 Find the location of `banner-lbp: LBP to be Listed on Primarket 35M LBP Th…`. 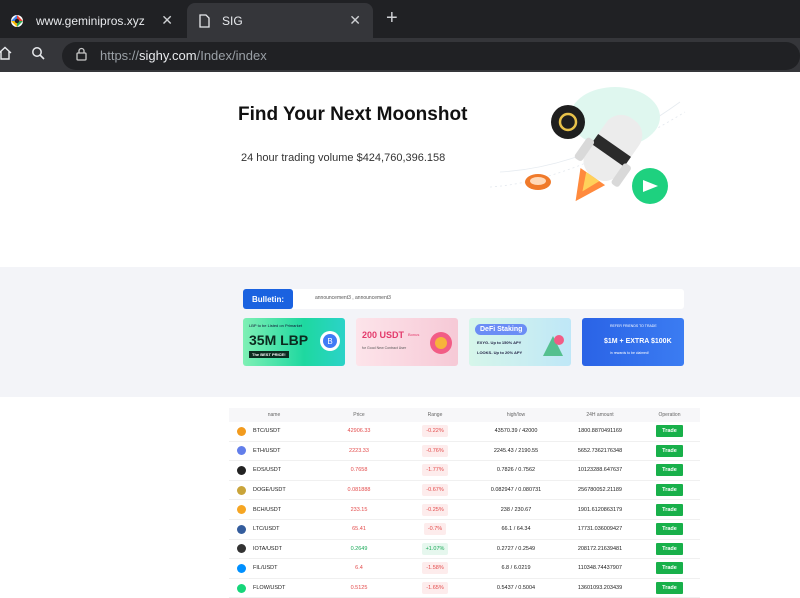

banner-lbp: LBP to be Listed on Primarket 35M LBP Th… is located at coordinates (294, 342).